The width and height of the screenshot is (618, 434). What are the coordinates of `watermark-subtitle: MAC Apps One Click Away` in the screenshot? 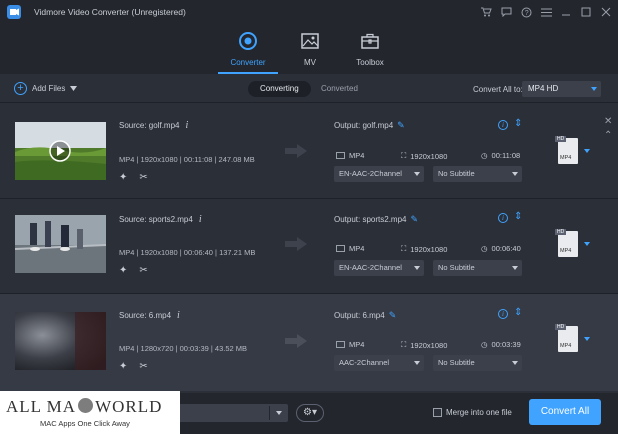 It's located at (85, 423).